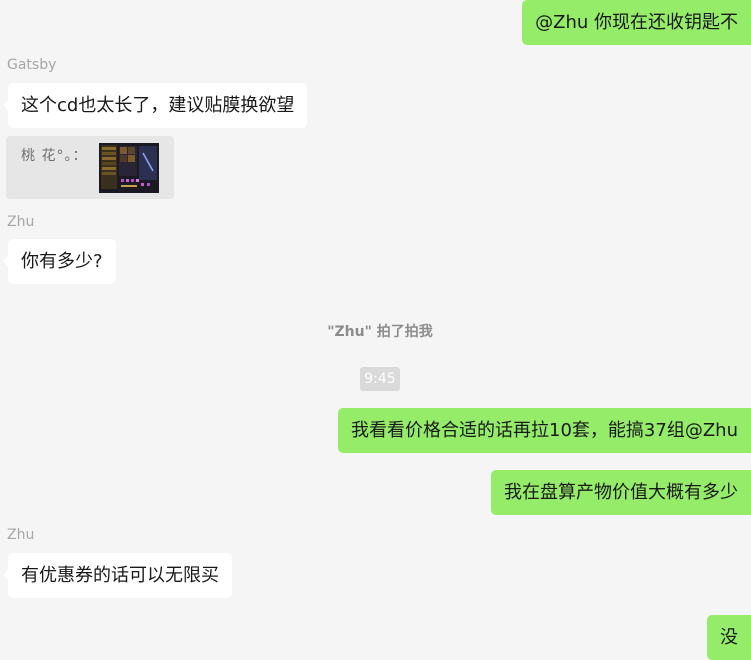 The image size is (751, 660). Describe the element at coordinates (380, 332) in the screenshot. I see `system-notice: "Zhu" 拍了拍我` at that location.